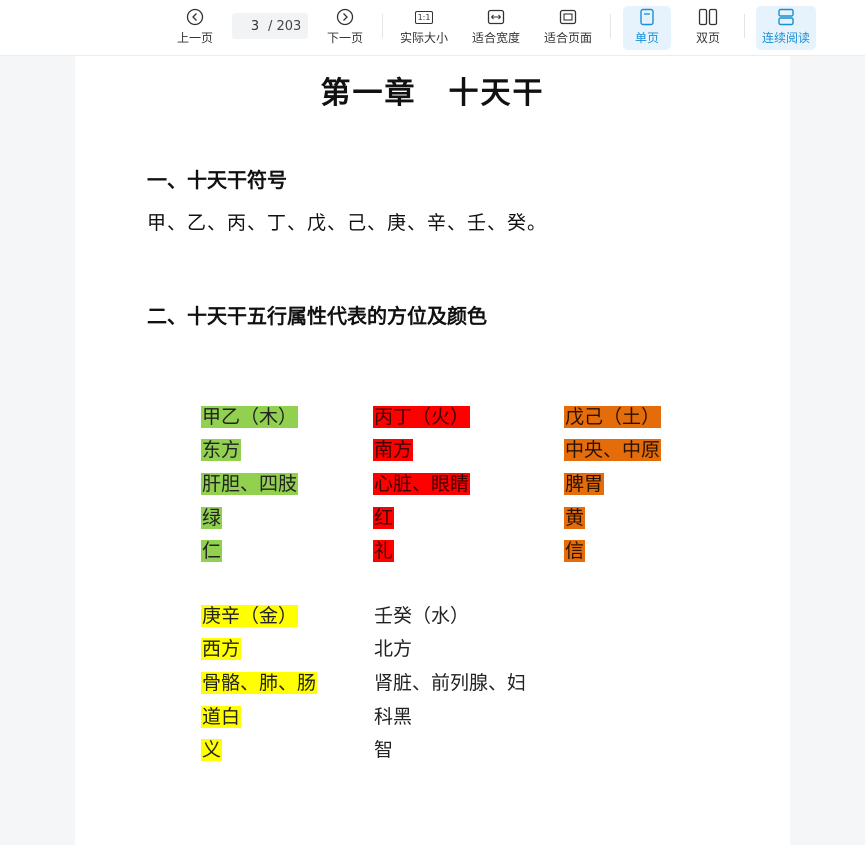  Describe the element at coordinates (613, 450) in the screenshot. I see `earth-direction: 中央、中原` at that location.